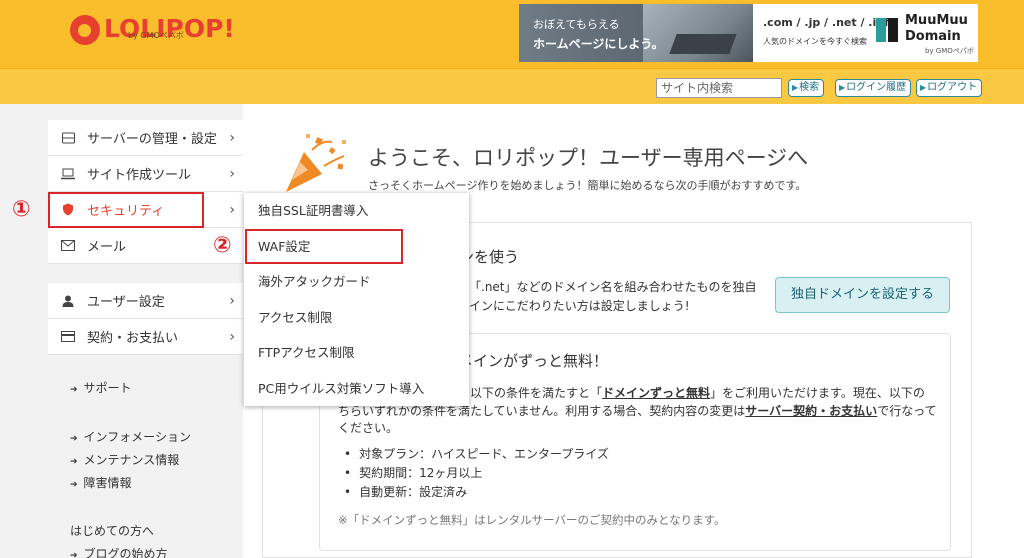 This screenshot has height=558, width=1024. I want to click on server-icon, so click(68, 138).